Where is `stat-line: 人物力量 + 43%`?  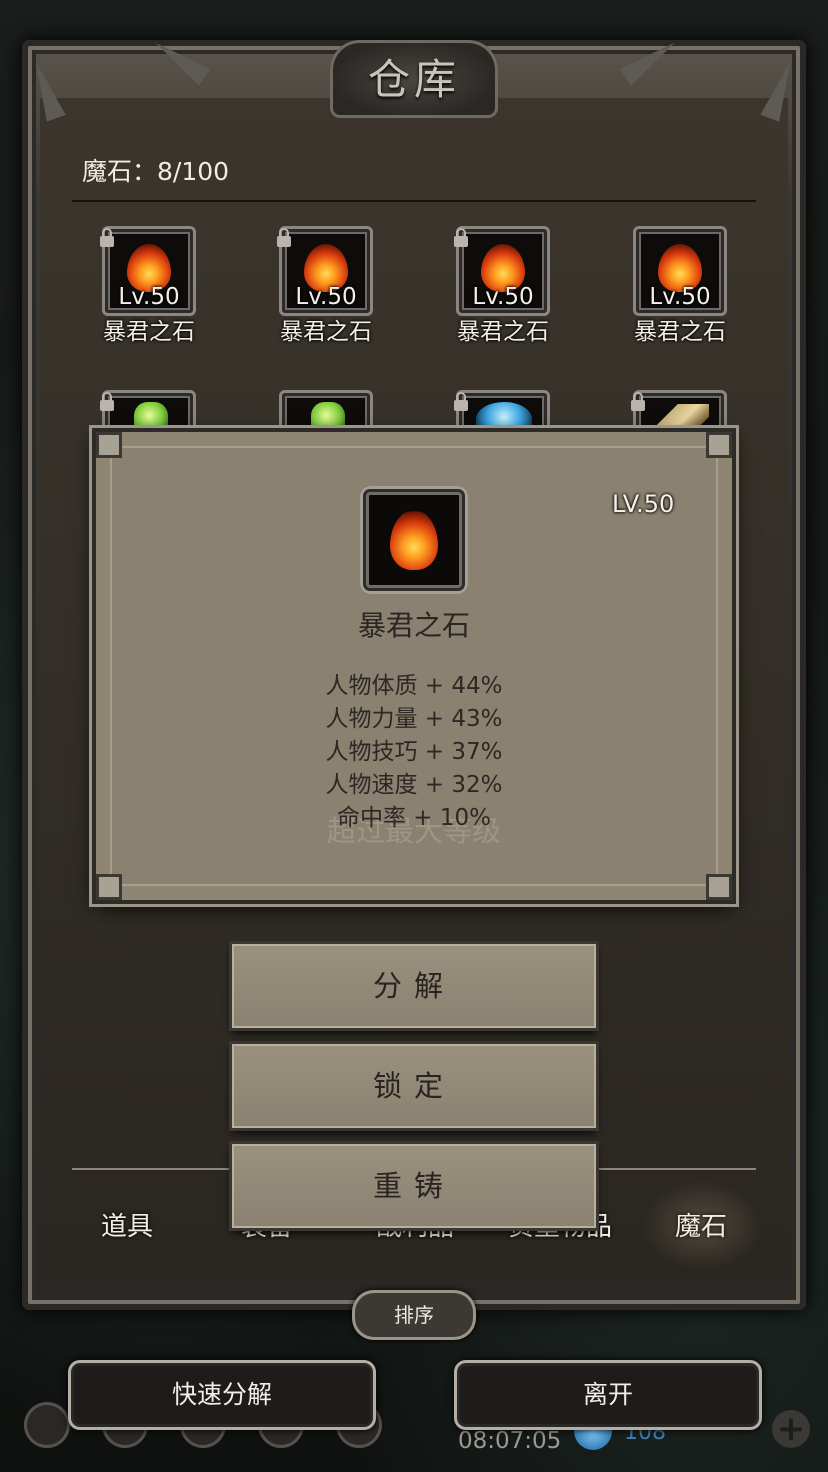
stat-line: 人物力量 + 43% is located at coordinates (414, 719).